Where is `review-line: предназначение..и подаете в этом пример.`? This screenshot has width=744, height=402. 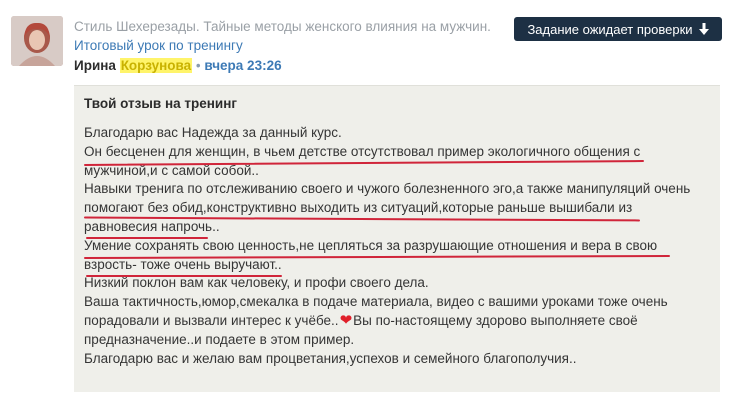 review-line: предназначение..и подаете в этом пример. is located at coordinates (219, 339).